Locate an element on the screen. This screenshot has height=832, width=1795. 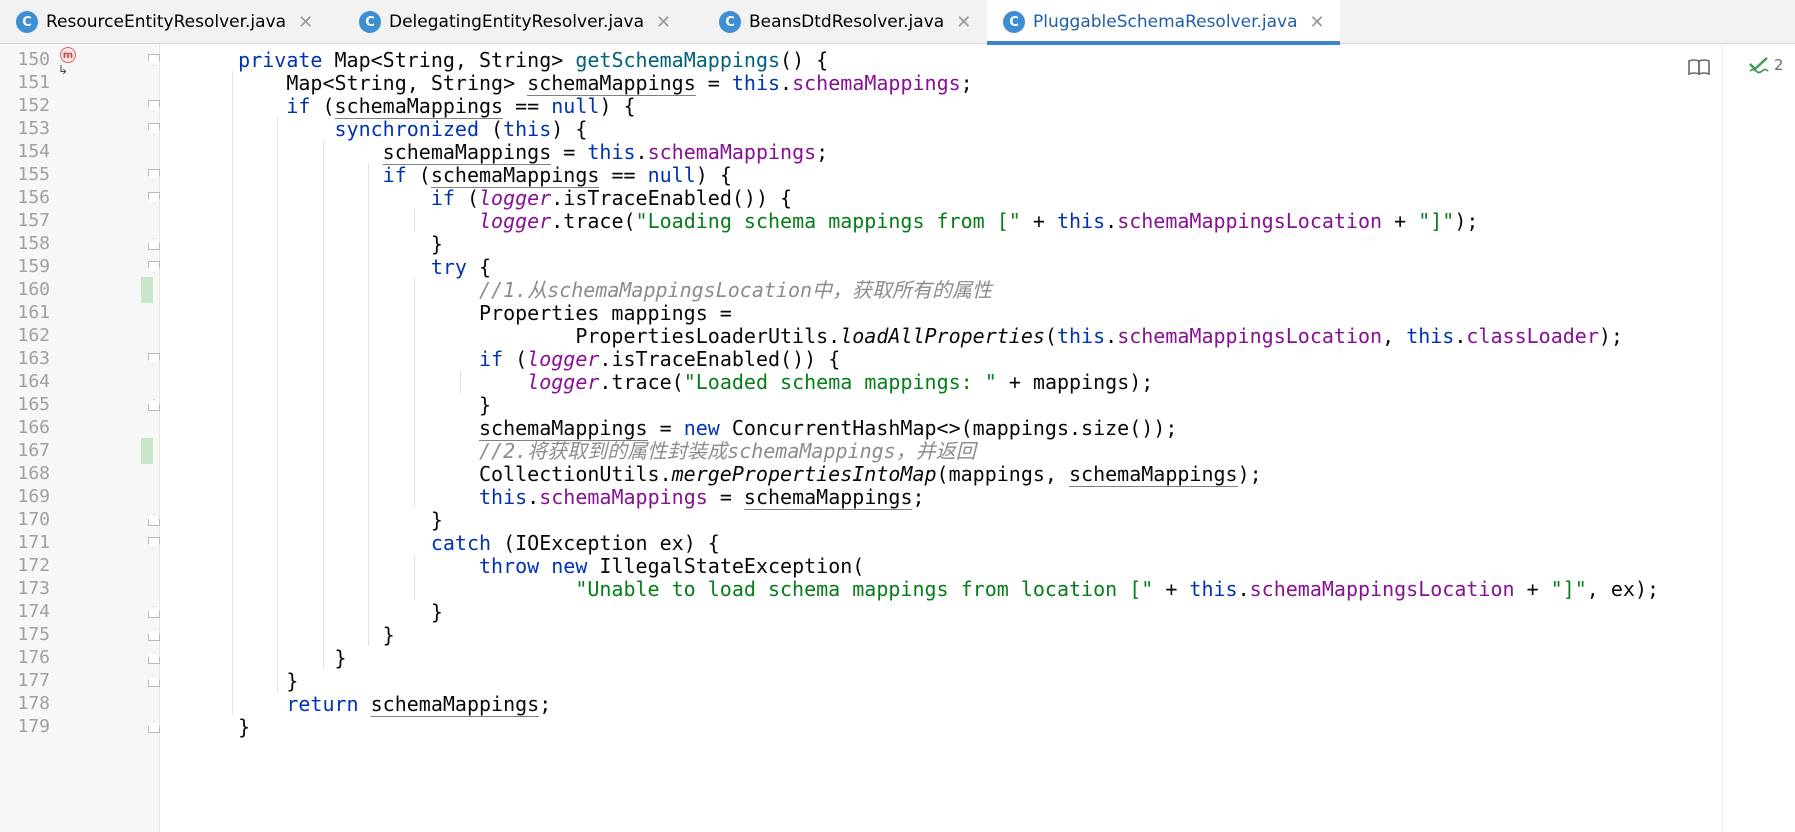
code-token: throw is located at coordinates (509, 566).